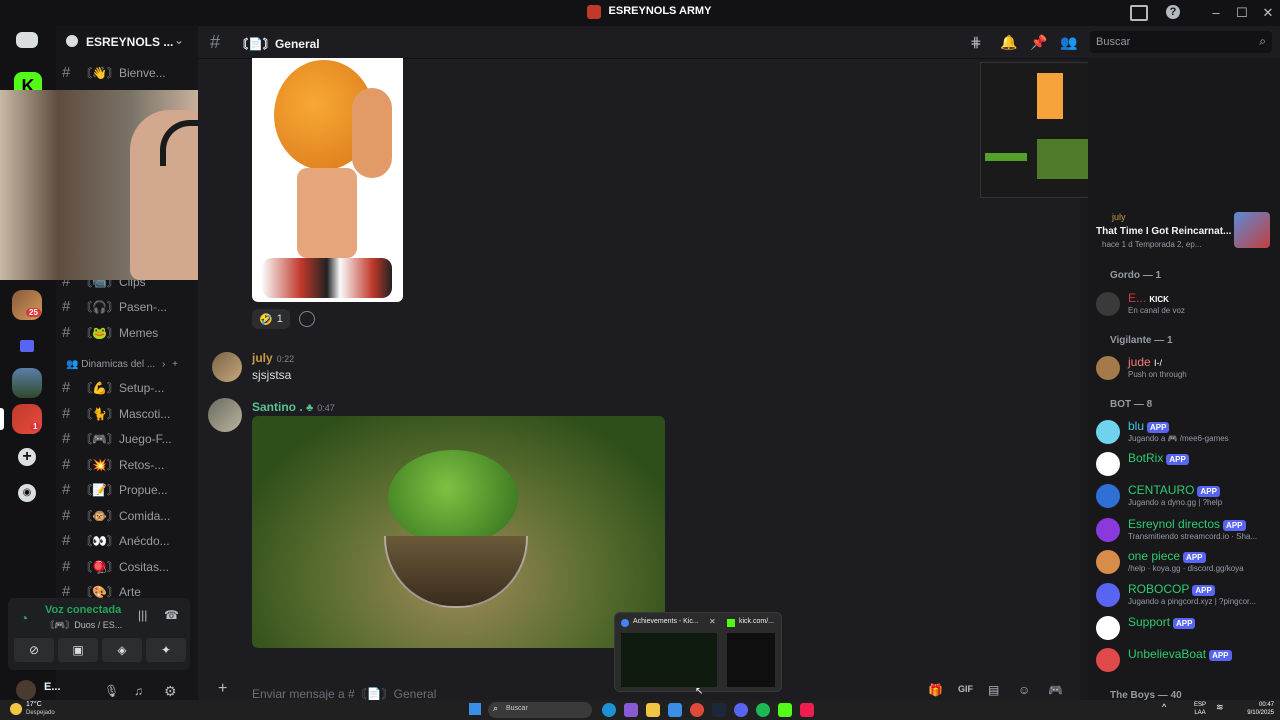 Image resolution: width=1280 pixels, height=720 pixels. Describe the element at coordinates (712, 621) in the screenshot. I see `close-icon: ✕` at that location.